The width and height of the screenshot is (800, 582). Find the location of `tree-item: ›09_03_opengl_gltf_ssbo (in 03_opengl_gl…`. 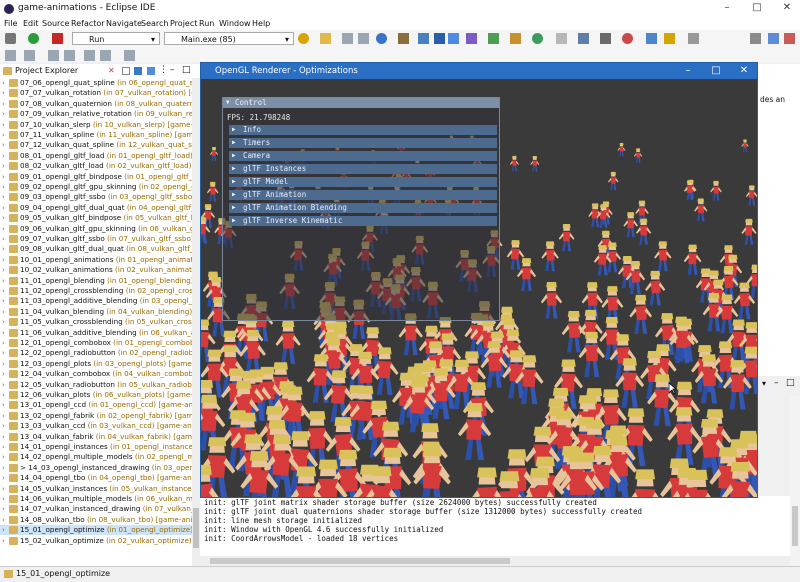

tree-item: ›09_03_opengl_gltf_ssbo (in 03_opengl_gl… is located at coordinates (96, 197).